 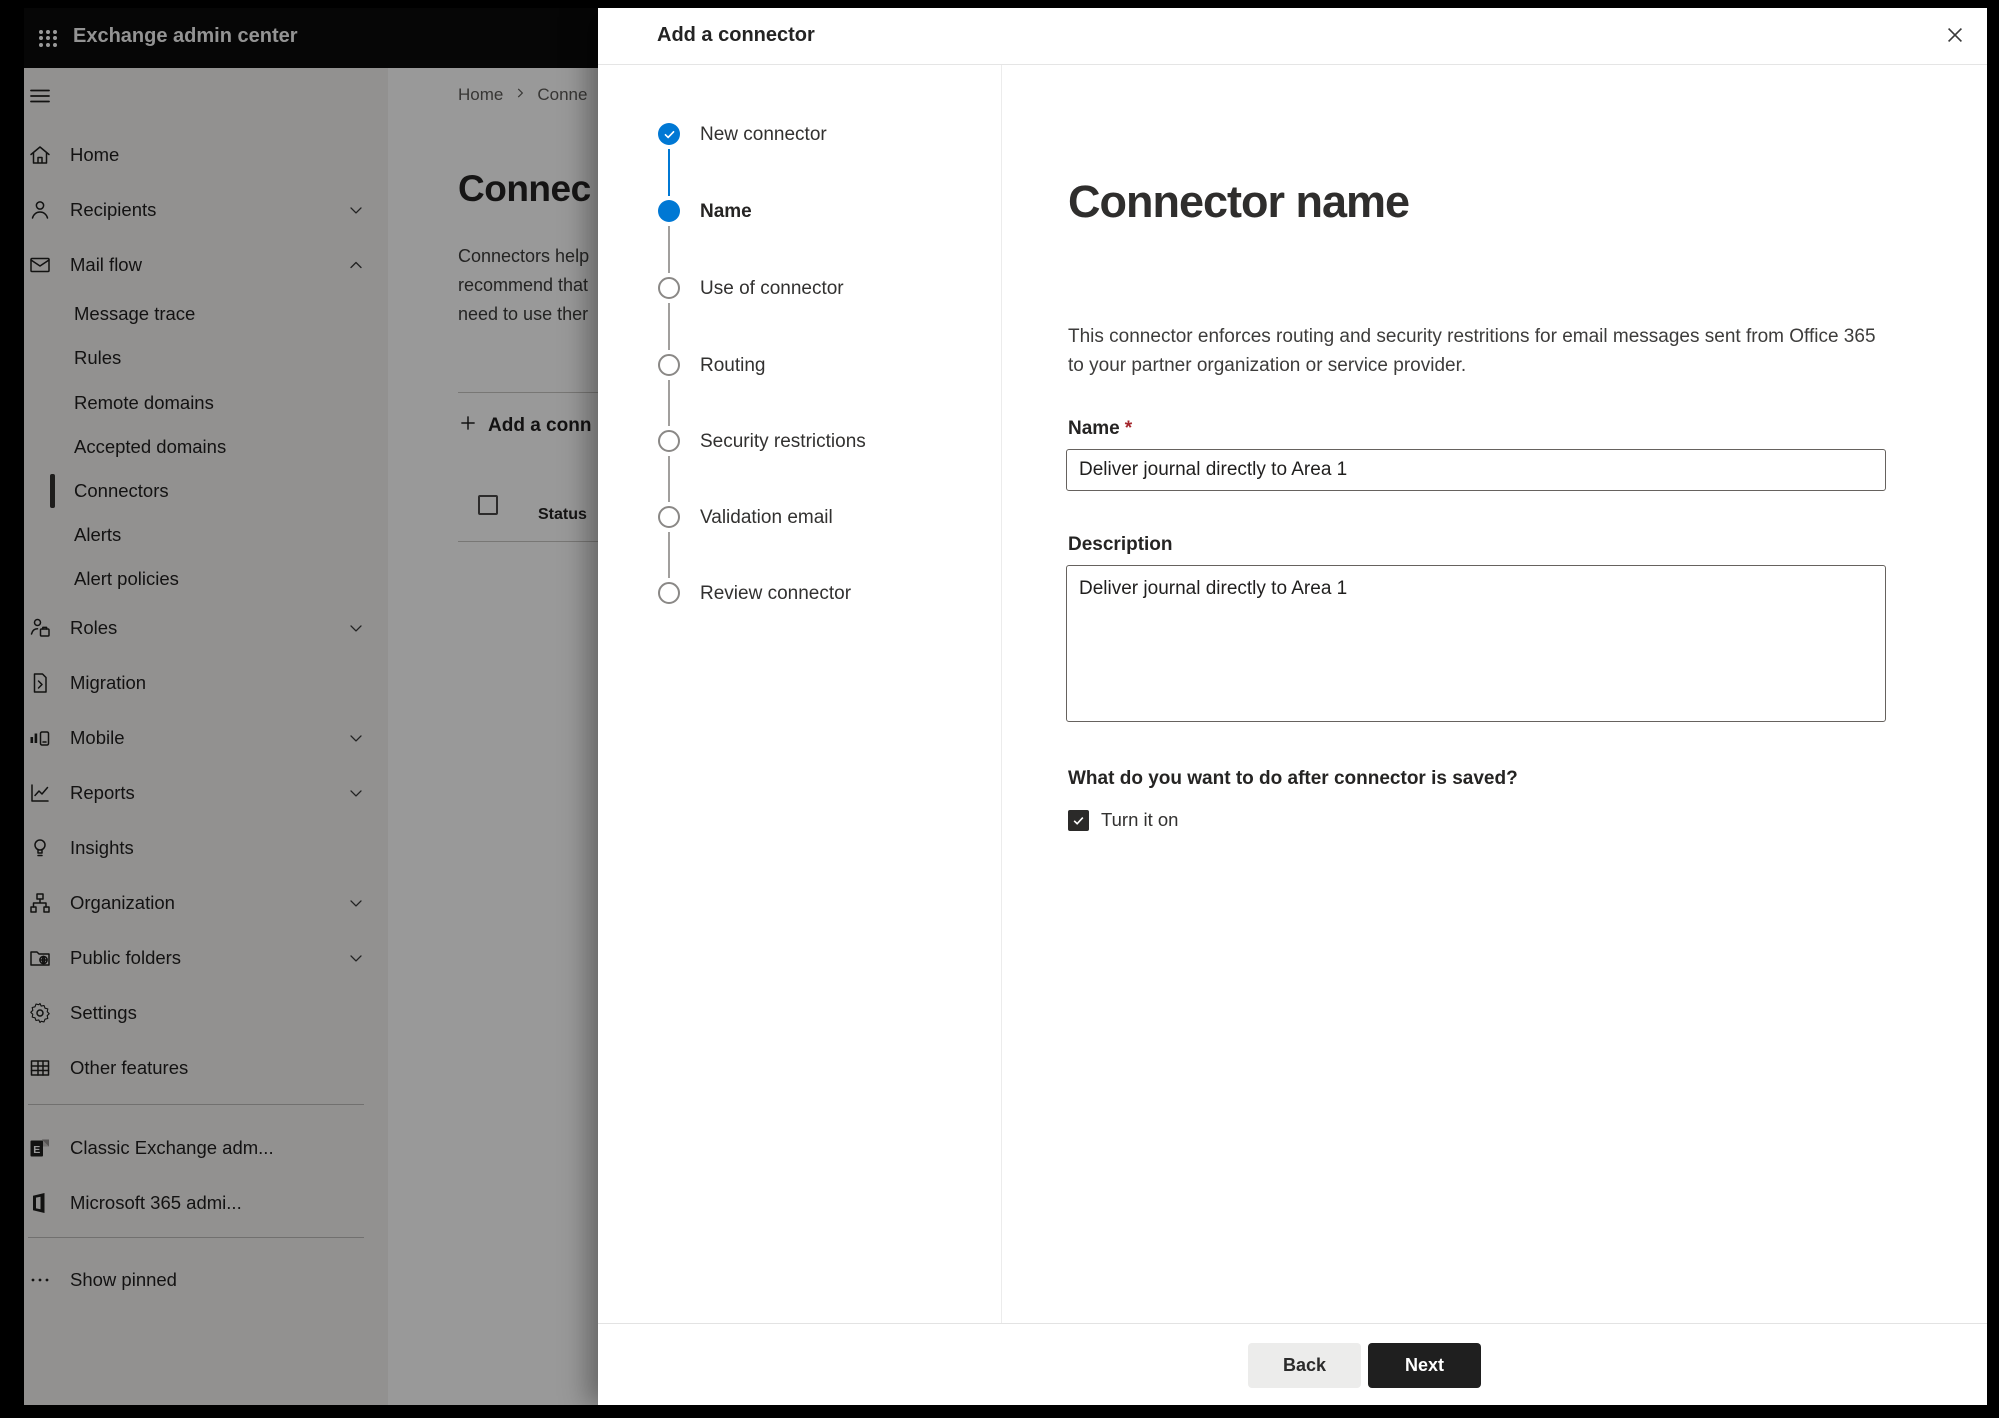 I want to click on step-label: Name, so click(x=726, y=211).